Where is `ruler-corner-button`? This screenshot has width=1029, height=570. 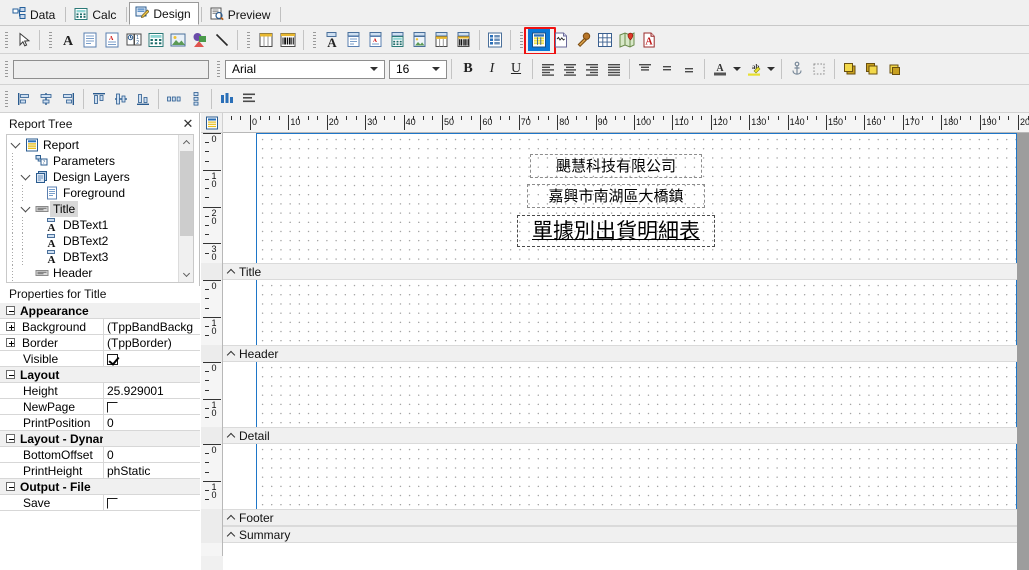
ruler-corner-button is located at coordinates (212, 123).